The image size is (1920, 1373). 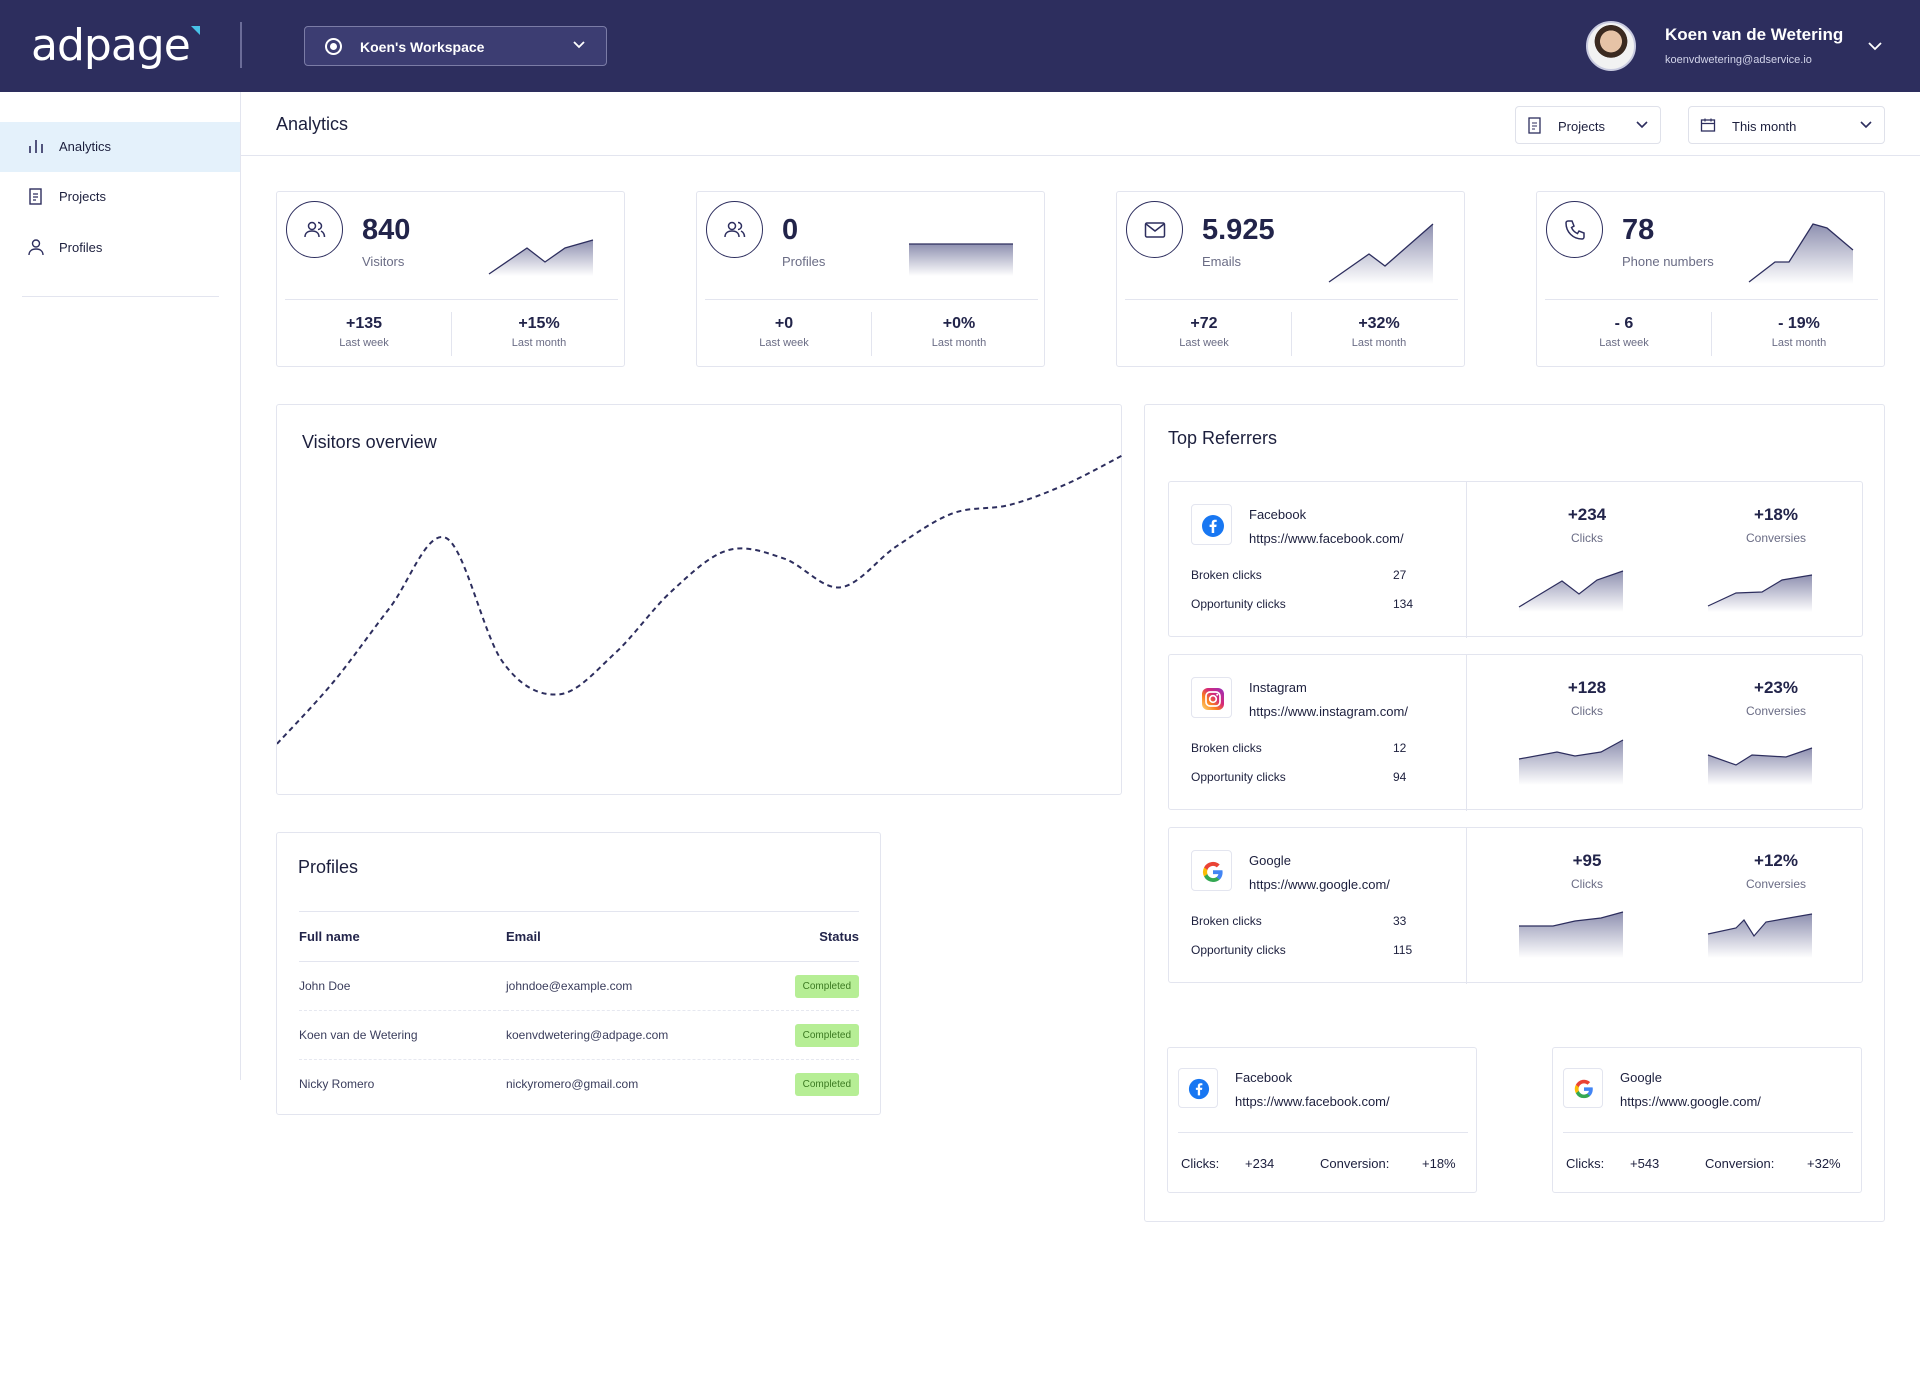 What do you see at coordinates (870, 279) in the screenshot?
I see `stat-card-profiles: 0 Profiles +0 Last week +0% Last month` at bounding box center [870, 279].